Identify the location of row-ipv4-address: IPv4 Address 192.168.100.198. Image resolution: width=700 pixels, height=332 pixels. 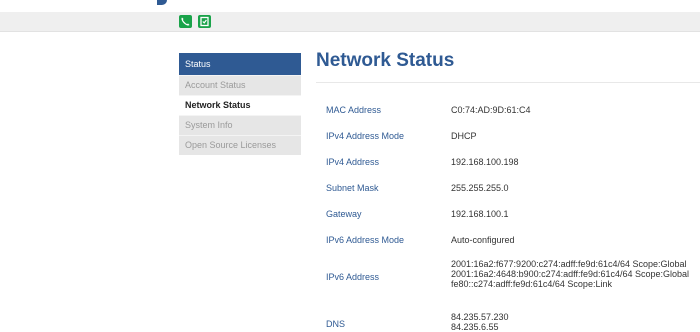
(508, 163).